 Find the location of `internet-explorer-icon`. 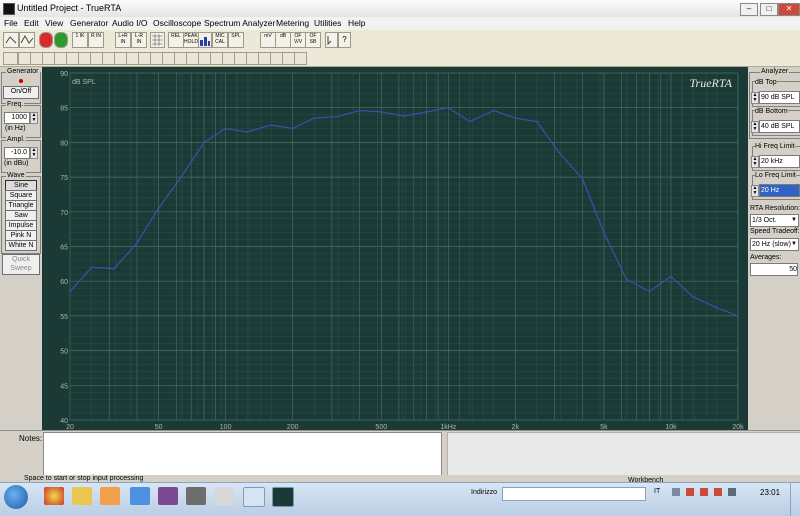

internet-explorer-icon is located at coordinates (140, 496).